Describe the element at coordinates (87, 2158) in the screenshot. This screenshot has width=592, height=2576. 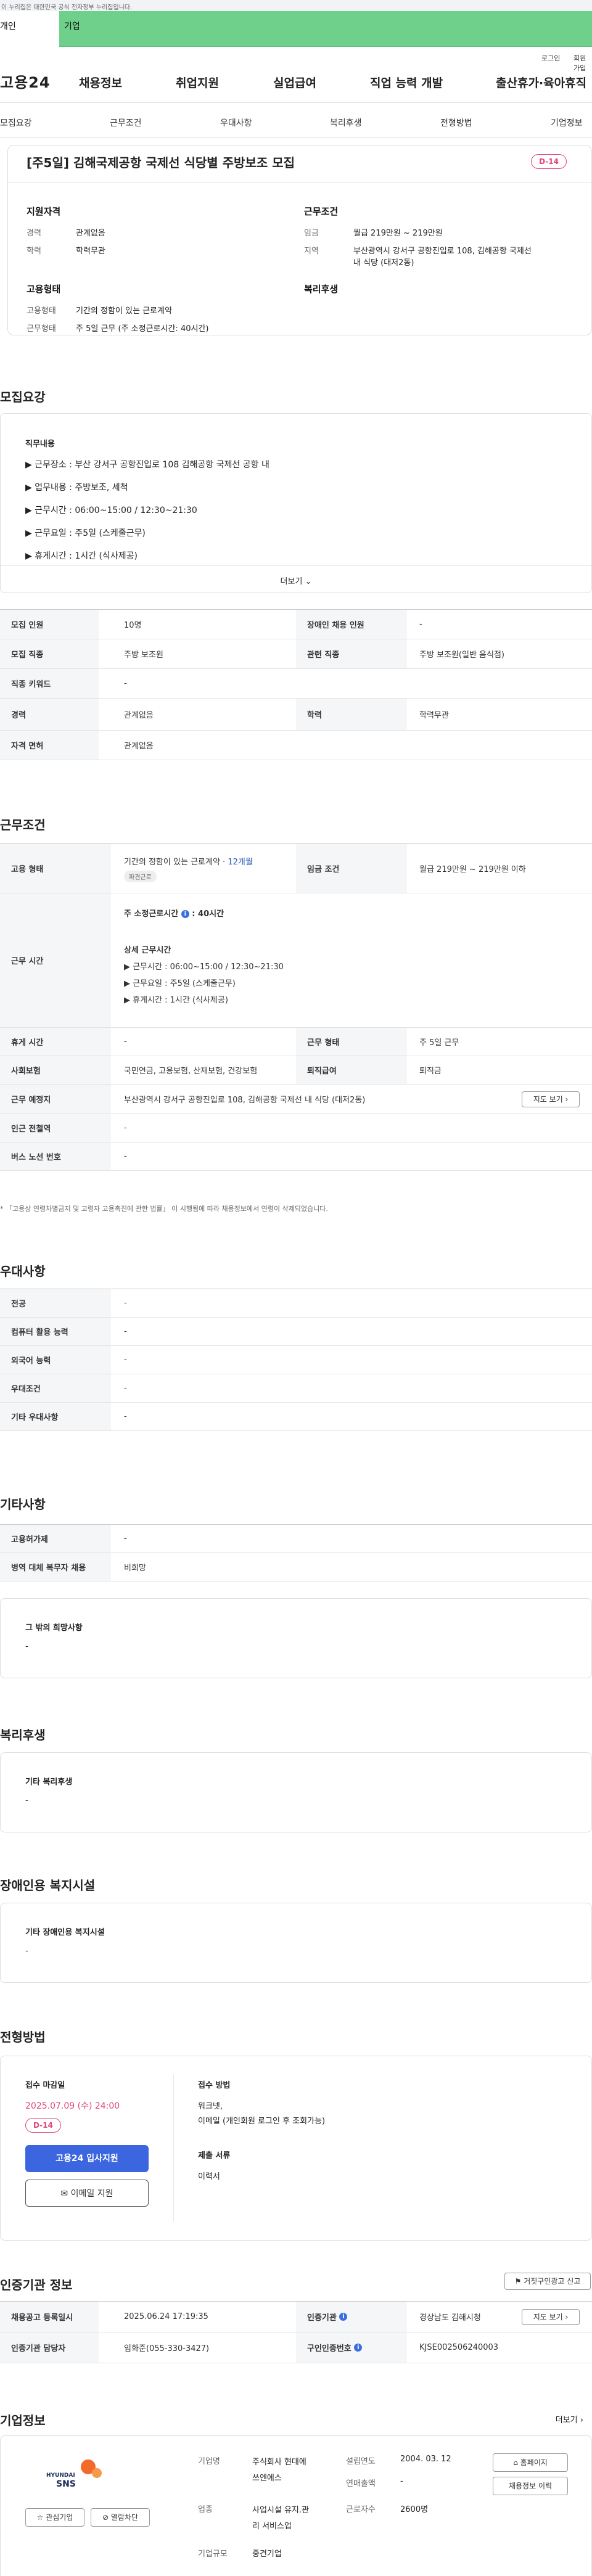
I see `apply-button: 고용24 입사지원` at that location.